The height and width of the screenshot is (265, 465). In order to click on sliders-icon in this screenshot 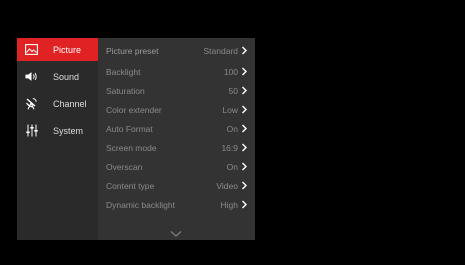, I will do `click(31, 130)`.